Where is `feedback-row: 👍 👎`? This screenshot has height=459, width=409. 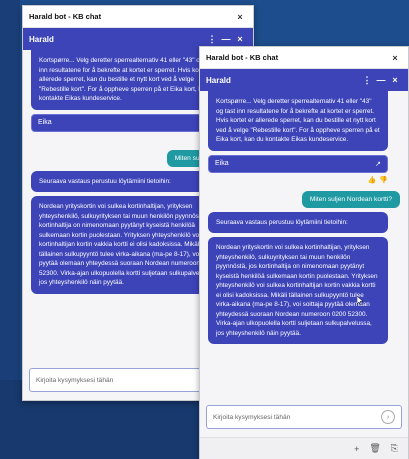 feedback-row: 👍 👎 is located at coordinates (298, 180).